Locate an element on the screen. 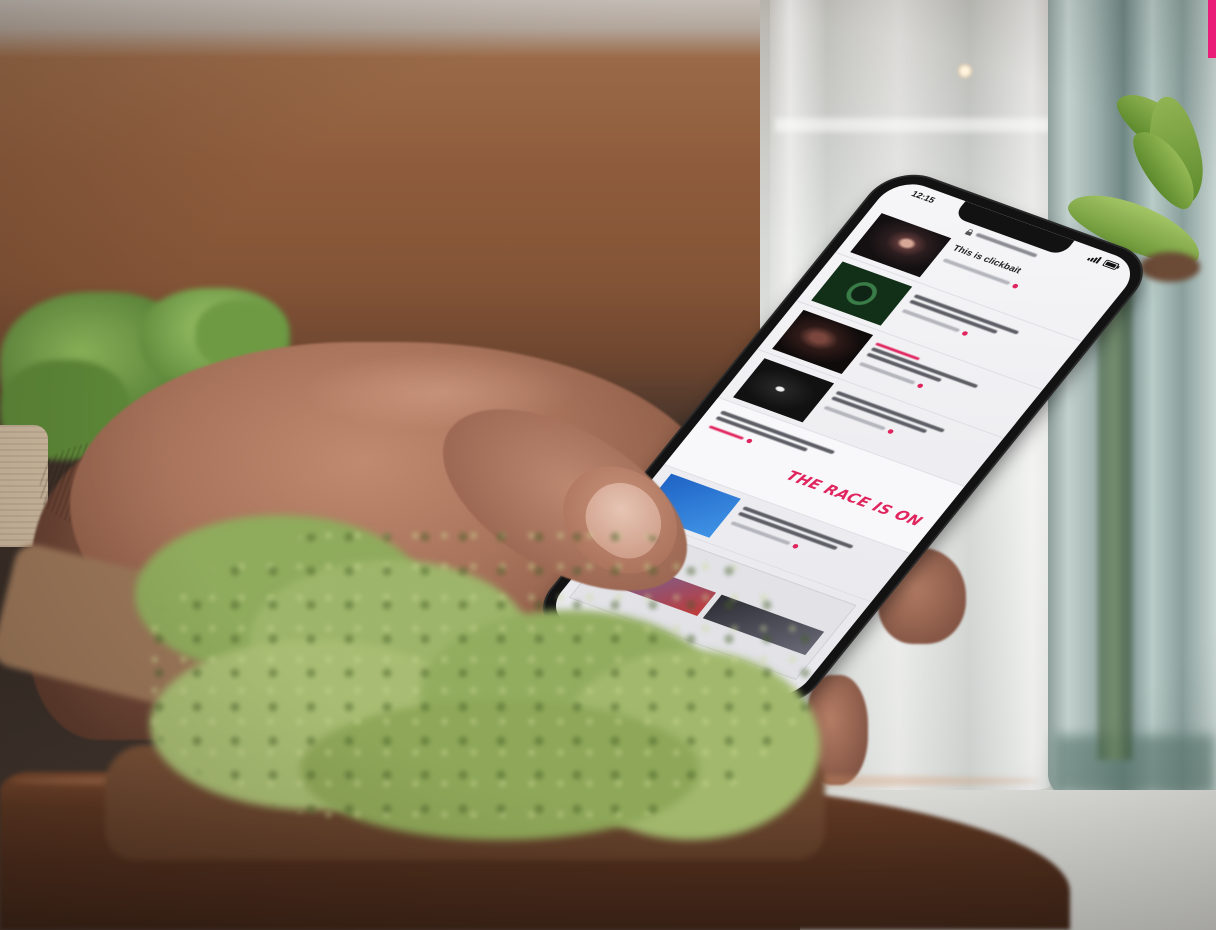 The height and width of the screenshot is (930, 1216). light-reflection is located at coordinates (965, 71).